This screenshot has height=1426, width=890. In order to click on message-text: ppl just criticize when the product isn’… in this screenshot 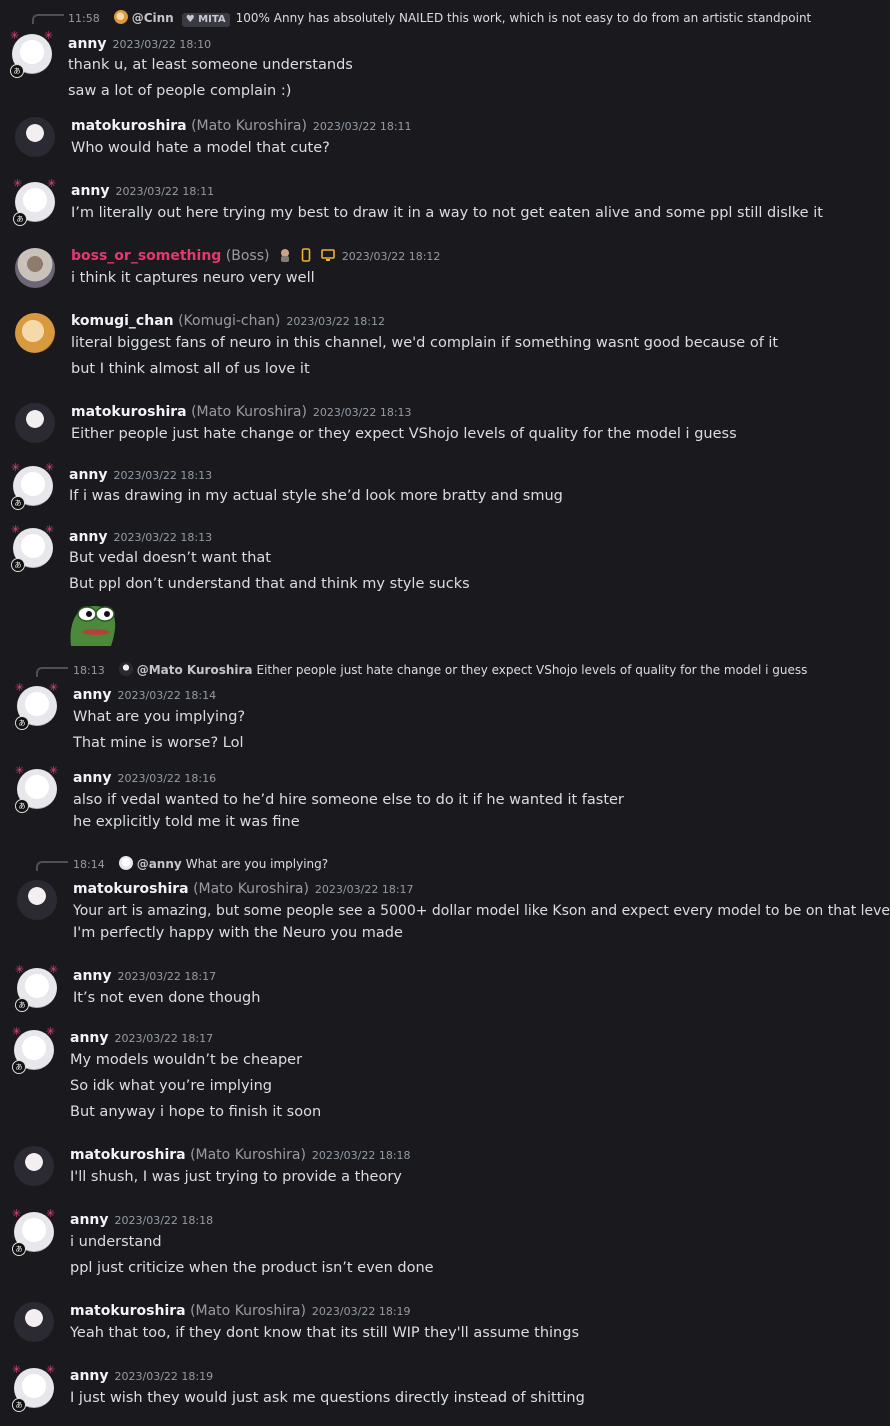, I will do `click(252, 1268)`.